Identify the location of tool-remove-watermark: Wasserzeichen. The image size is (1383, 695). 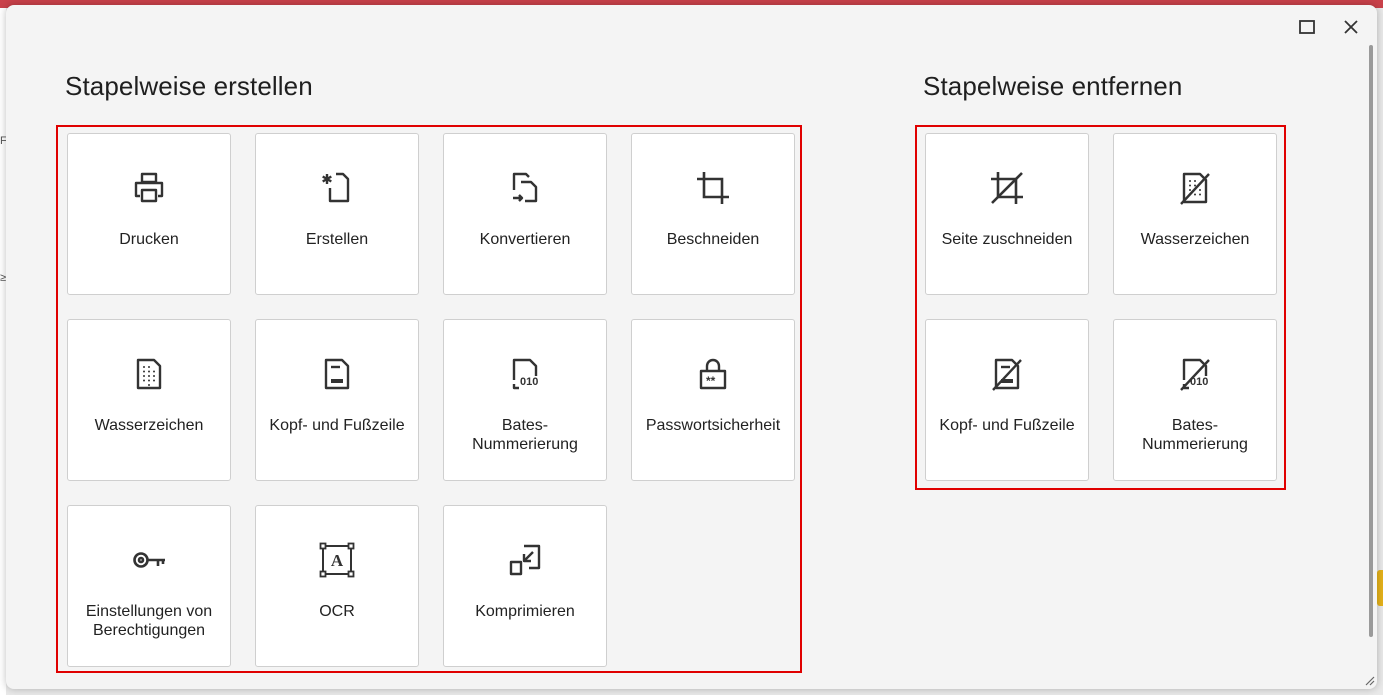
(1195, 214).